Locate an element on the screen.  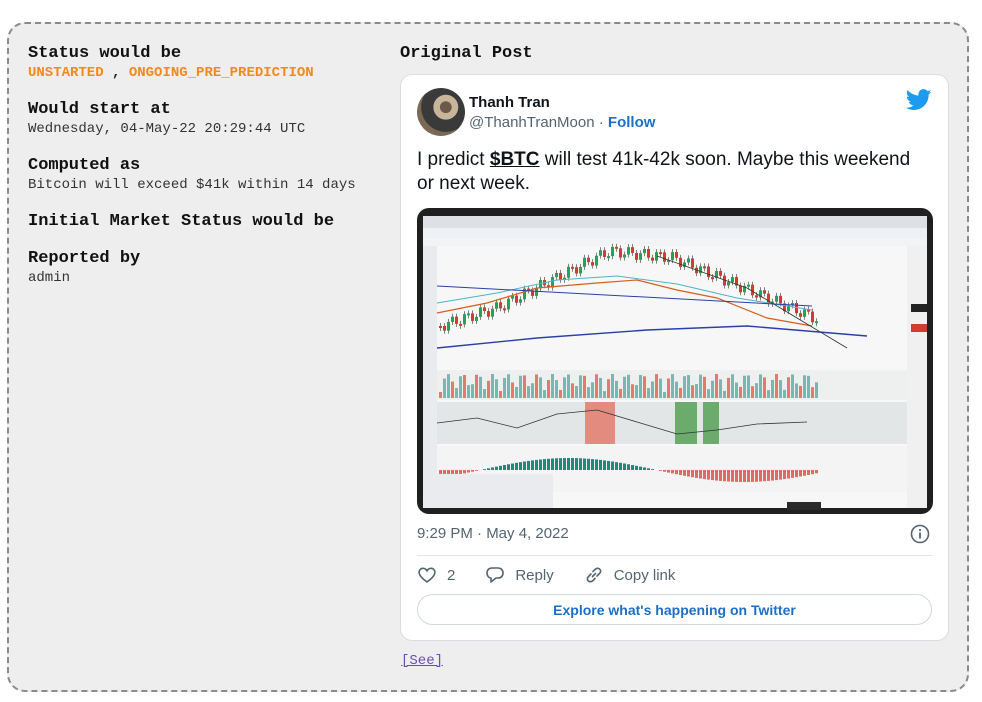
tweet-actions: 2 Reply Copy link is located at coordinates (561, 575).